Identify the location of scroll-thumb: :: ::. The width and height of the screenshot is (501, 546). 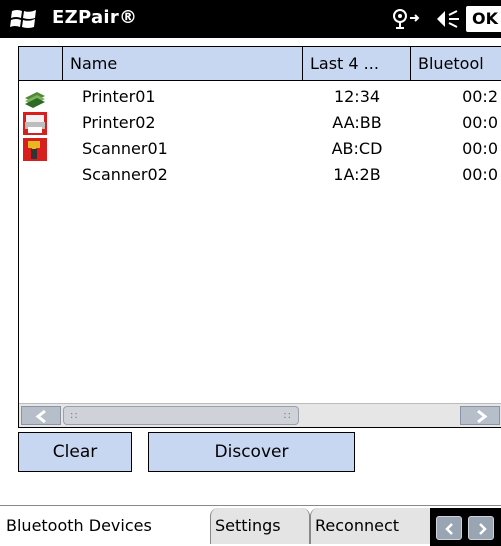
(181, 415).